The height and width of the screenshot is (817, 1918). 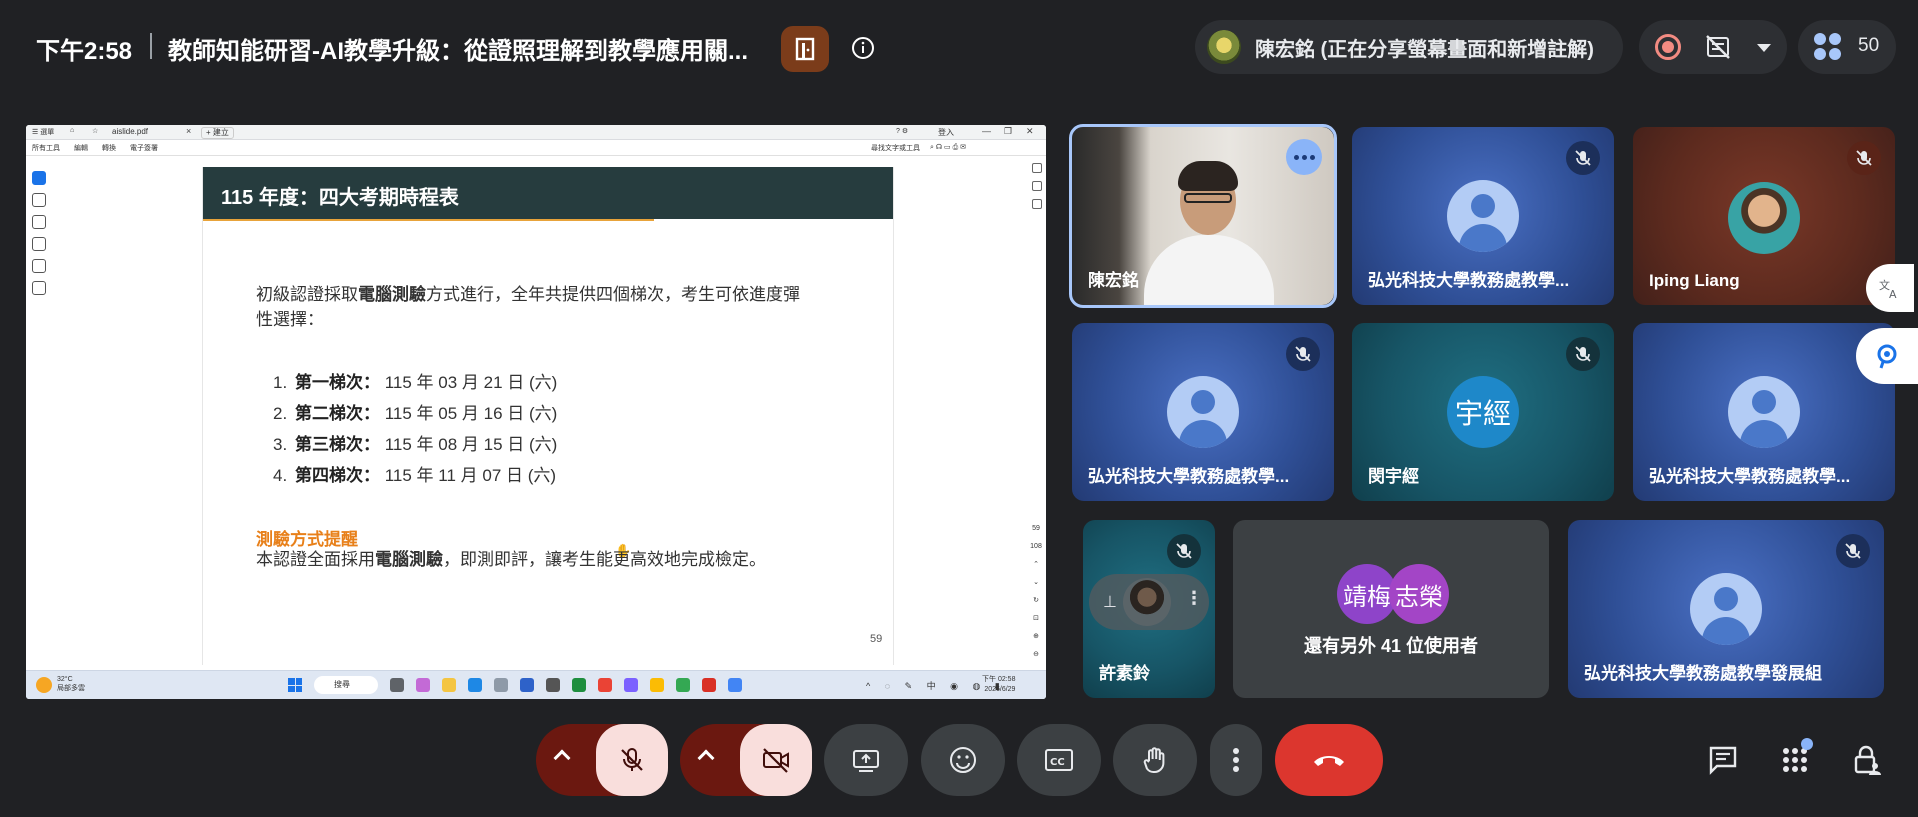 I want to click on chevron-up-icon: ⌃, so click(x=1036, y=564).